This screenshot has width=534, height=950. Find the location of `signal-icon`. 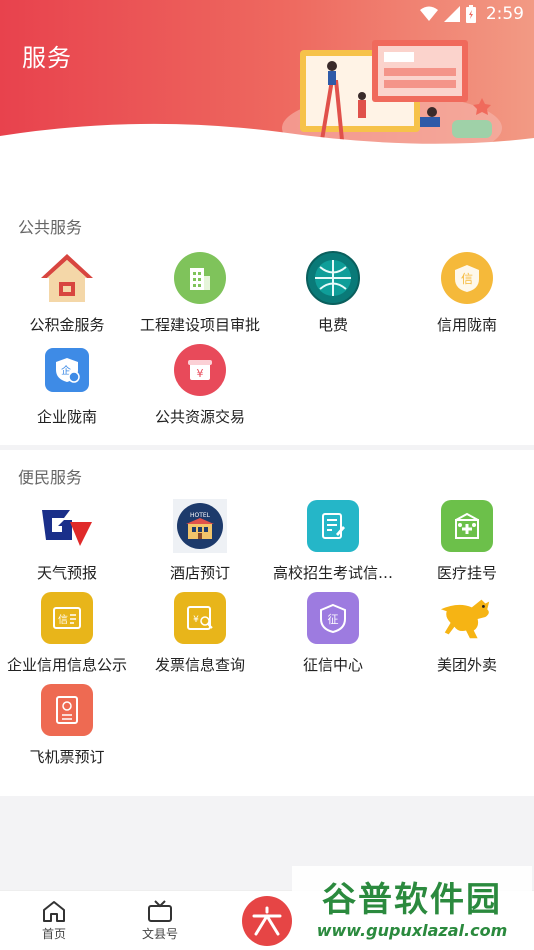

signal-icon is located at coordinates (451, 14).